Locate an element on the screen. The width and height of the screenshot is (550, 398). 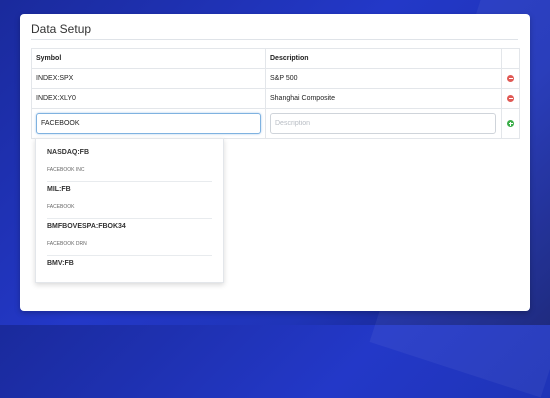
suggestion-item: MIL:FB FACEBOOK is located at coordinates (129, 202).